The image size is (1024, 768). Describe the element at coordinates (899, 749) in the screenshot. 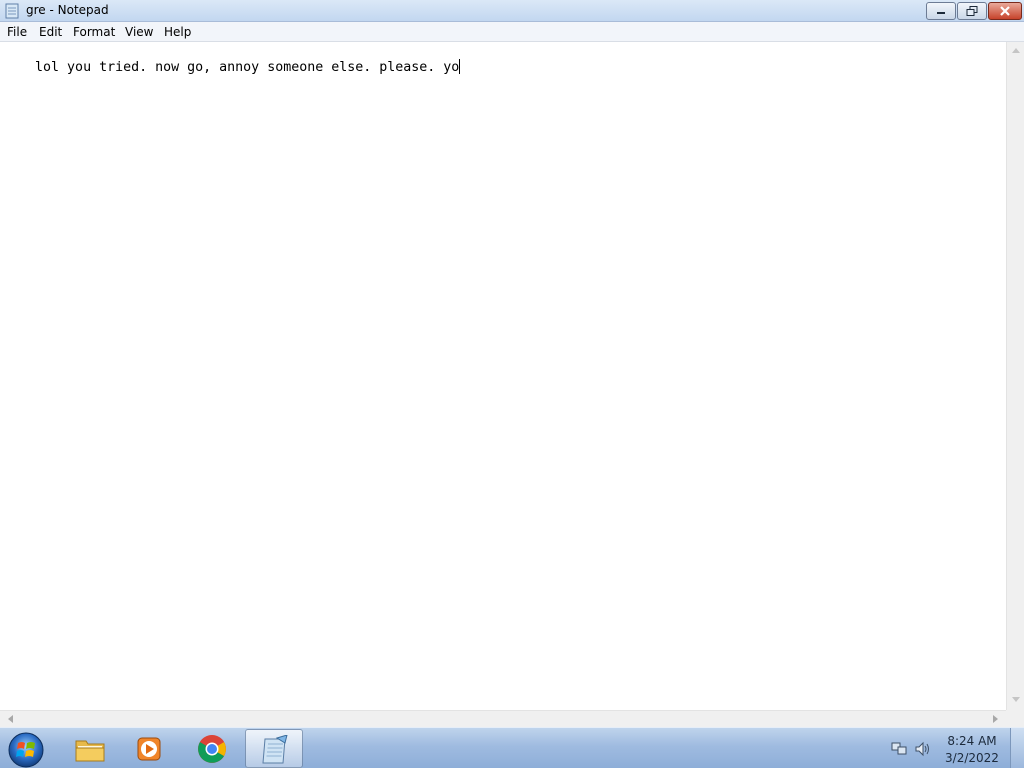

I see `network-icon` at that location.